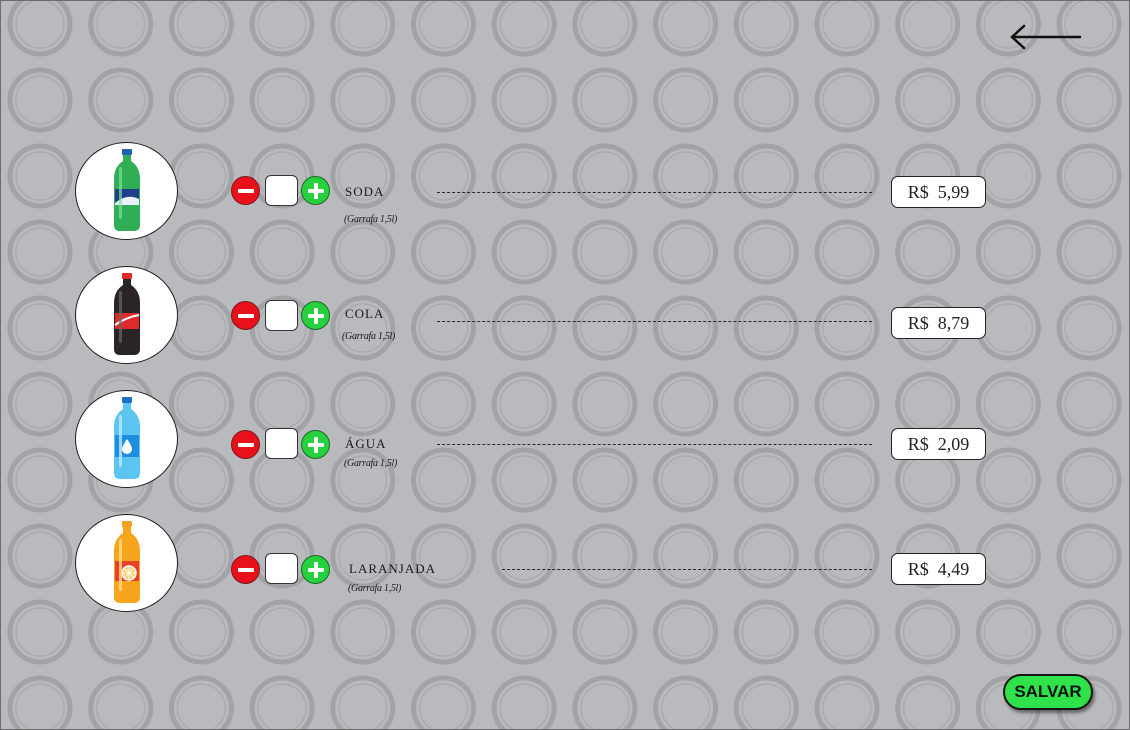 This screenshot has width=1130, height=730. Describe the element at coordinates (953, 568) in the screenshot. I see `price-value: 4,49` at that location.